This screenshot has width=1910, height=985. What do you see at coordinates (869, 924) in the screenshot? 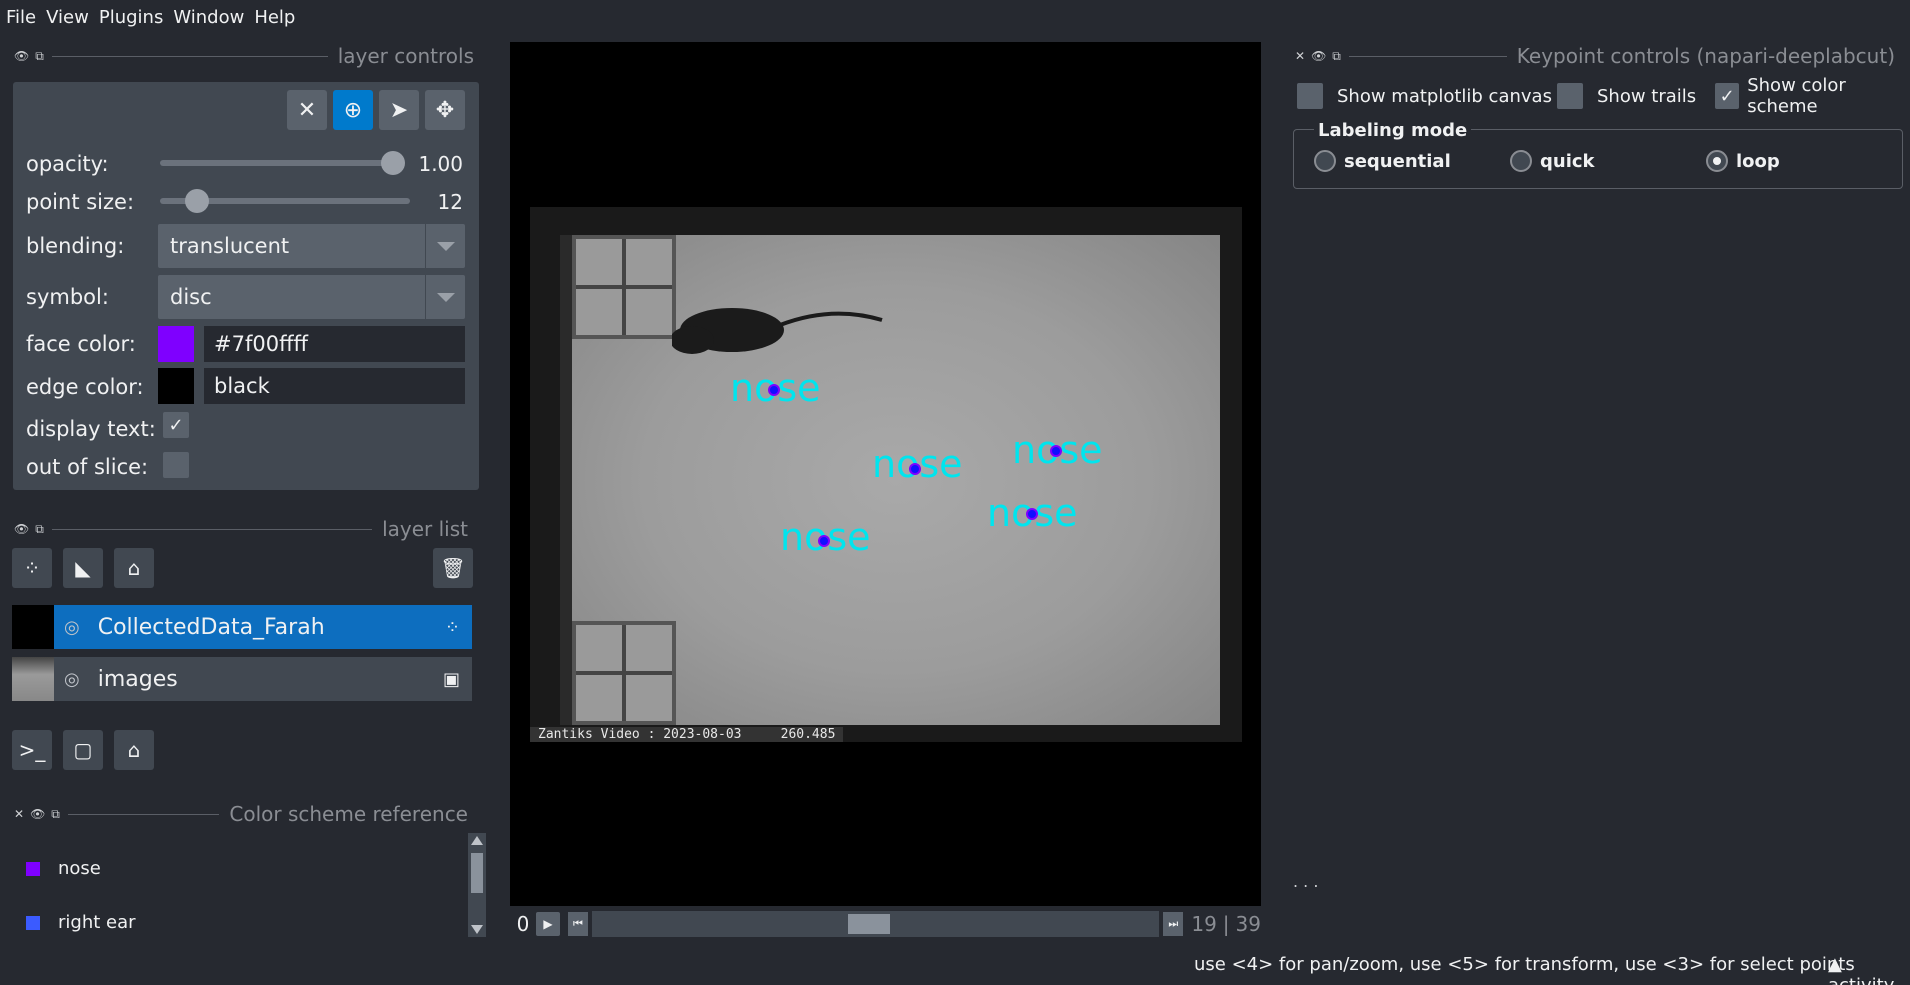
I see `frame-slider-handle` at bounding box center [869, 924].